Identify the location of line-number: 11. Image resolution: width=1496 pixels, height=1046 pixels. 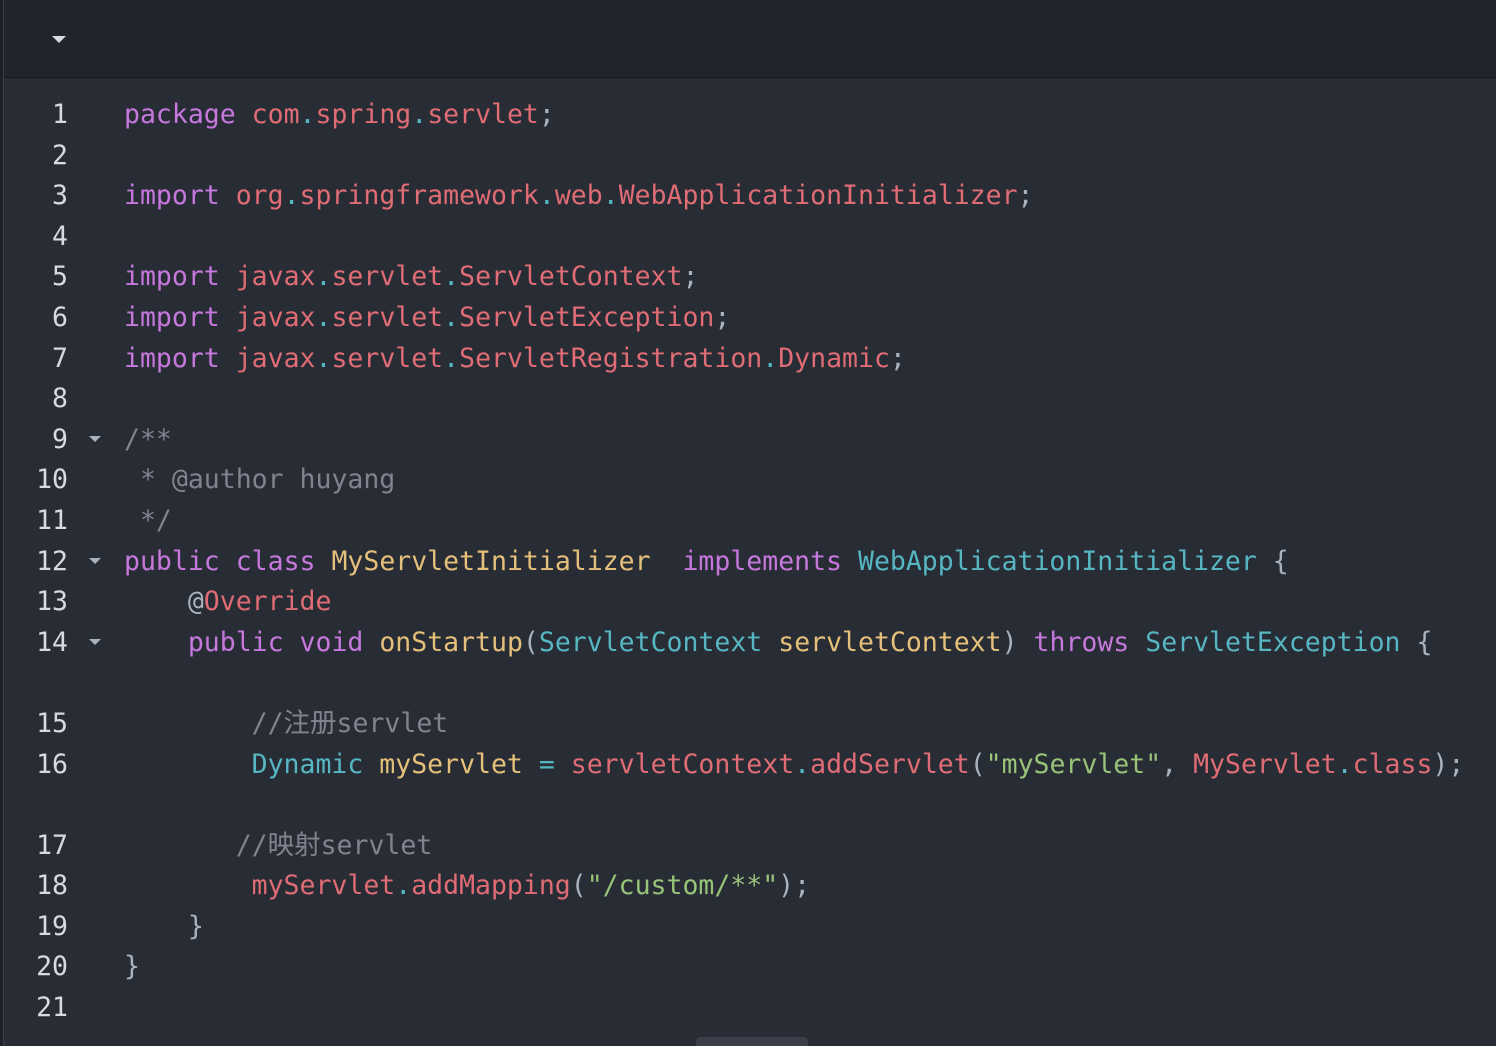
(52, 520).